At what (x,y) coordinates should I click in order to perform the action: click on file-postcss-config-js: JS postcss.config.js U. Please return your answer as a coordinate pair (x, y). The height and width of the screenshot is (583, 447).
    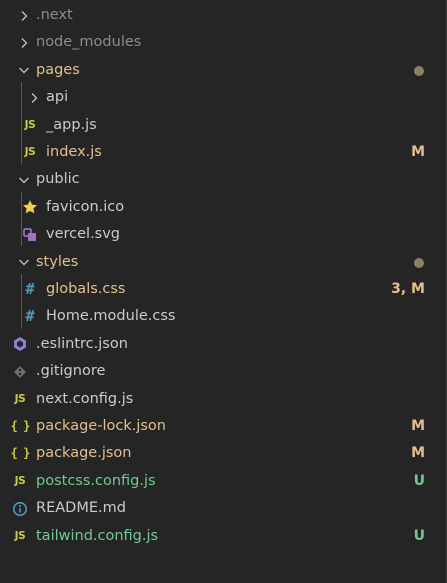
    Looking at the image, I should click on (223, 481).